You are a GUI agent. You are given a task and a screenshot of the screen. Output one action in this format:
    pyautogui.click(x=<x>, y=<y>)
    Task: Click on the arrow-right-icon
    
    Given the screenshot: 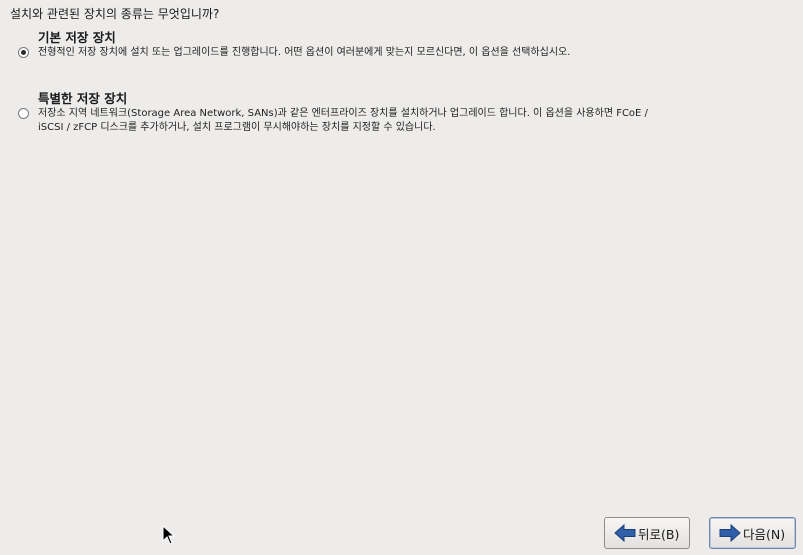 What is the action you would take?
    pyautogui.click(x=730, y=533)
    